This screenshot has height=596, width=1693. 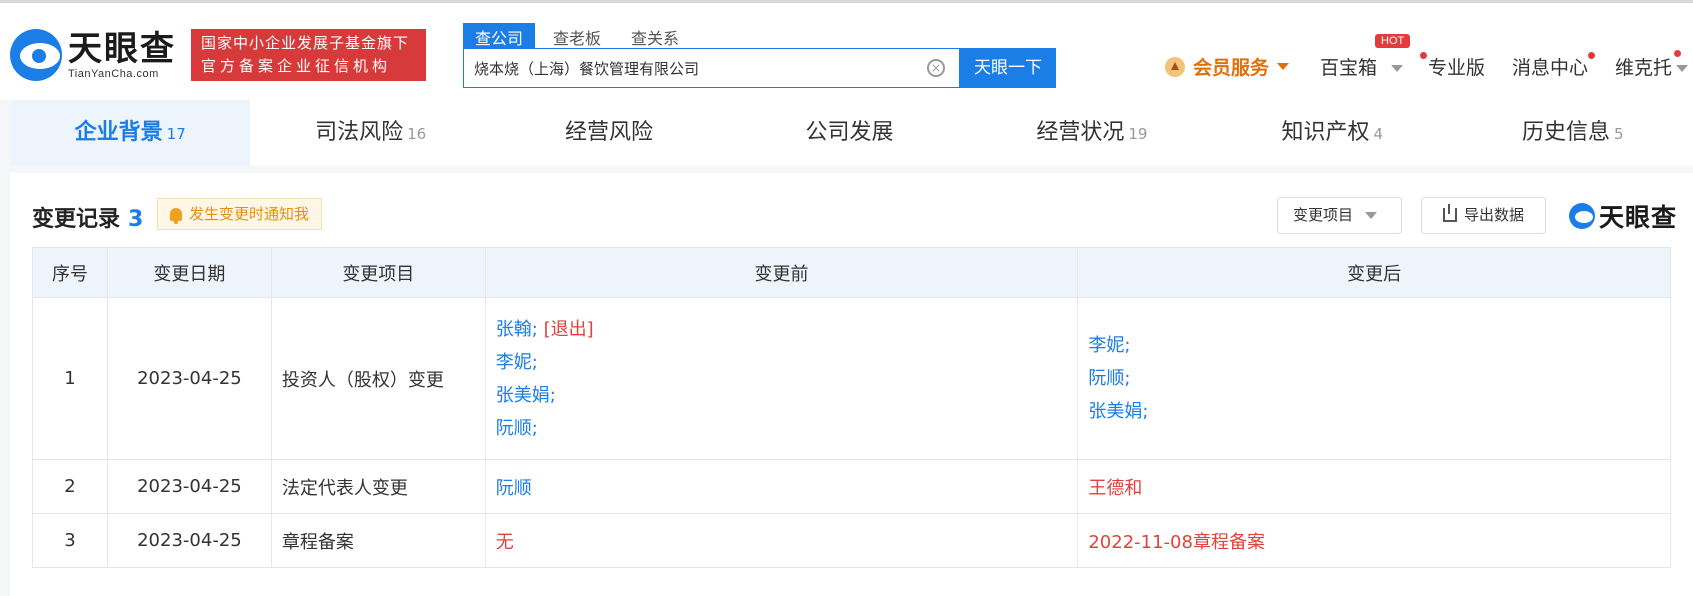 What do you see at coordinates (1623, 216) in the screenshot?
I see `watermark-logo: 天眼查` at bounding box center [1623, 216].